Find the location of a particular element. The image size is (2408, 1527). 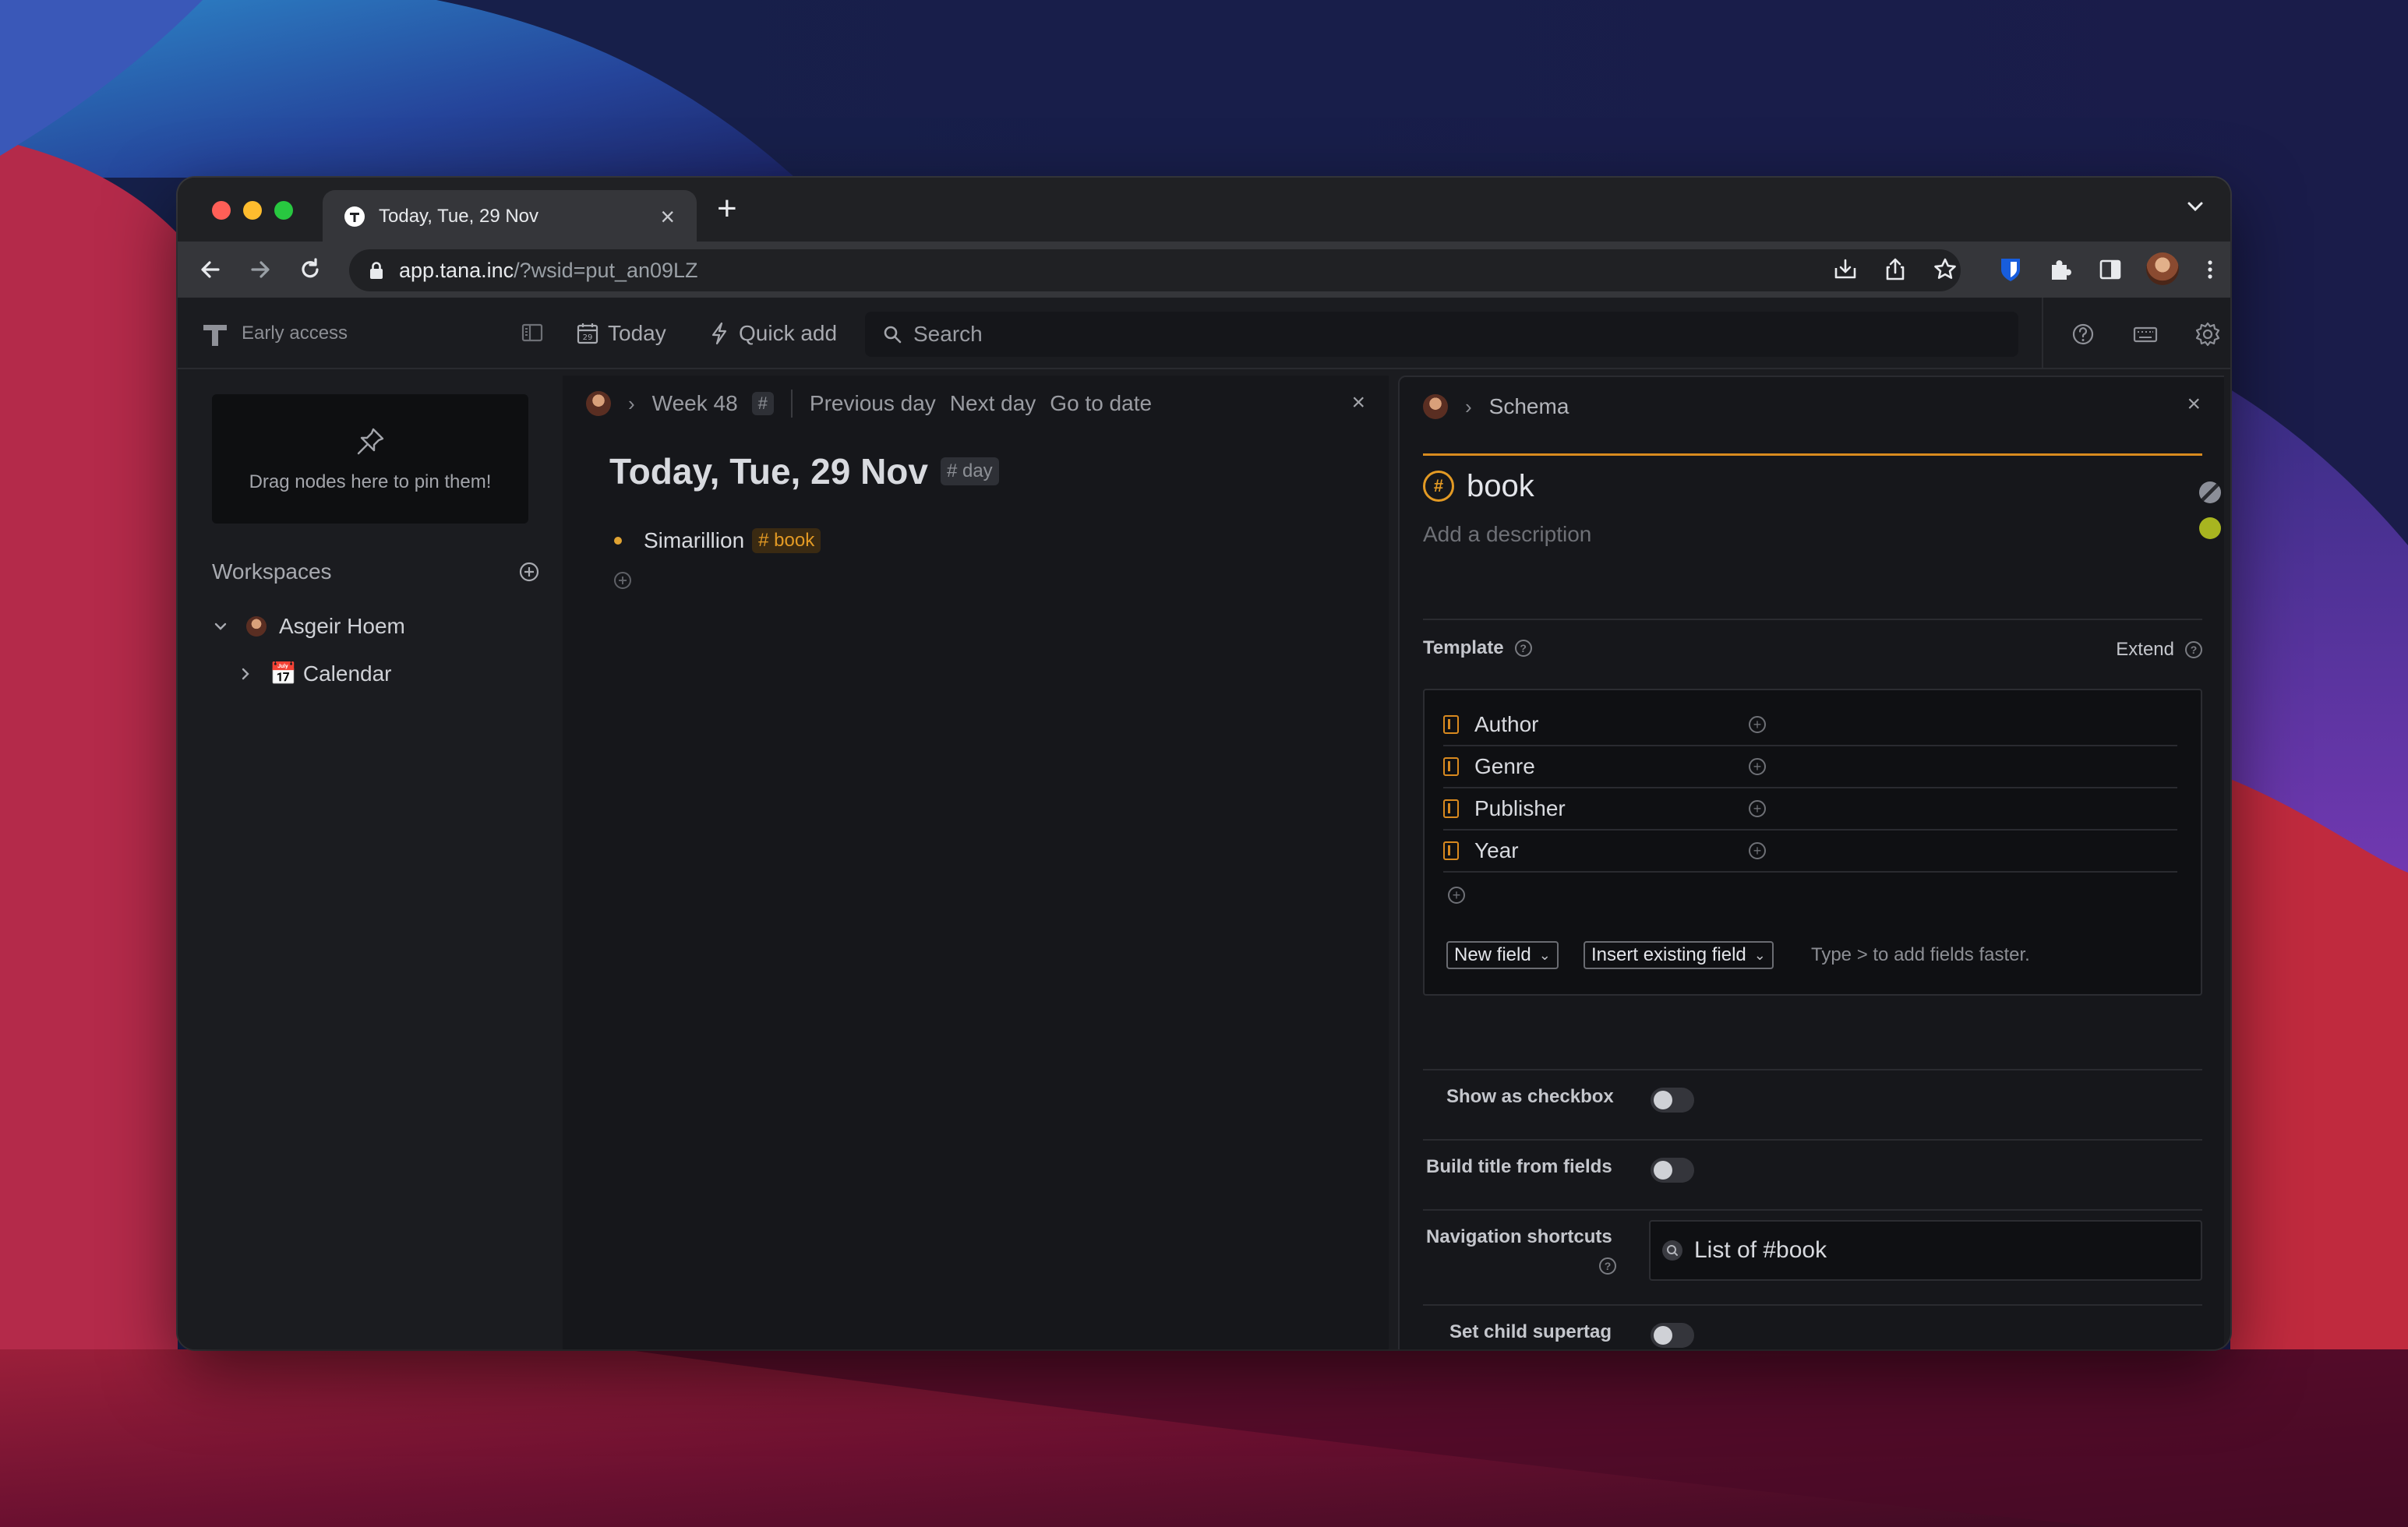

show-checkbox-toggle is located at coordinates (1672, 1100).